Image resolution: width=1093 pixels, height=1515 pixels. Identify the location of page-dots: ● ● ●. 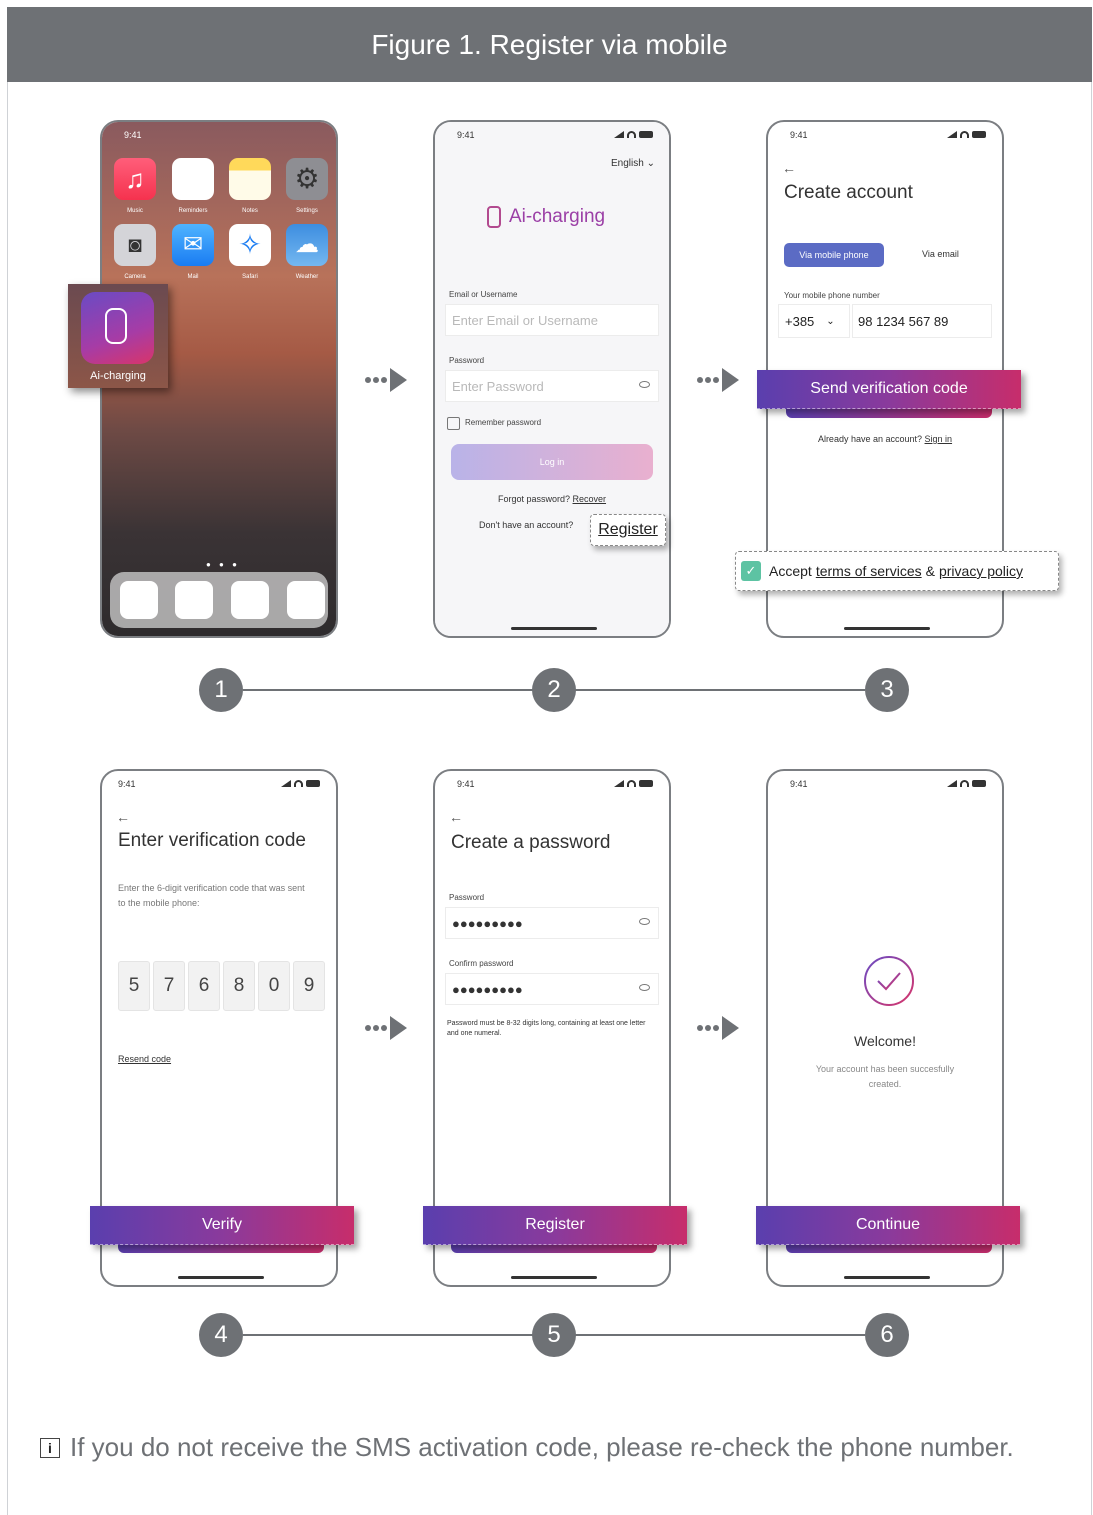
(223, 564).